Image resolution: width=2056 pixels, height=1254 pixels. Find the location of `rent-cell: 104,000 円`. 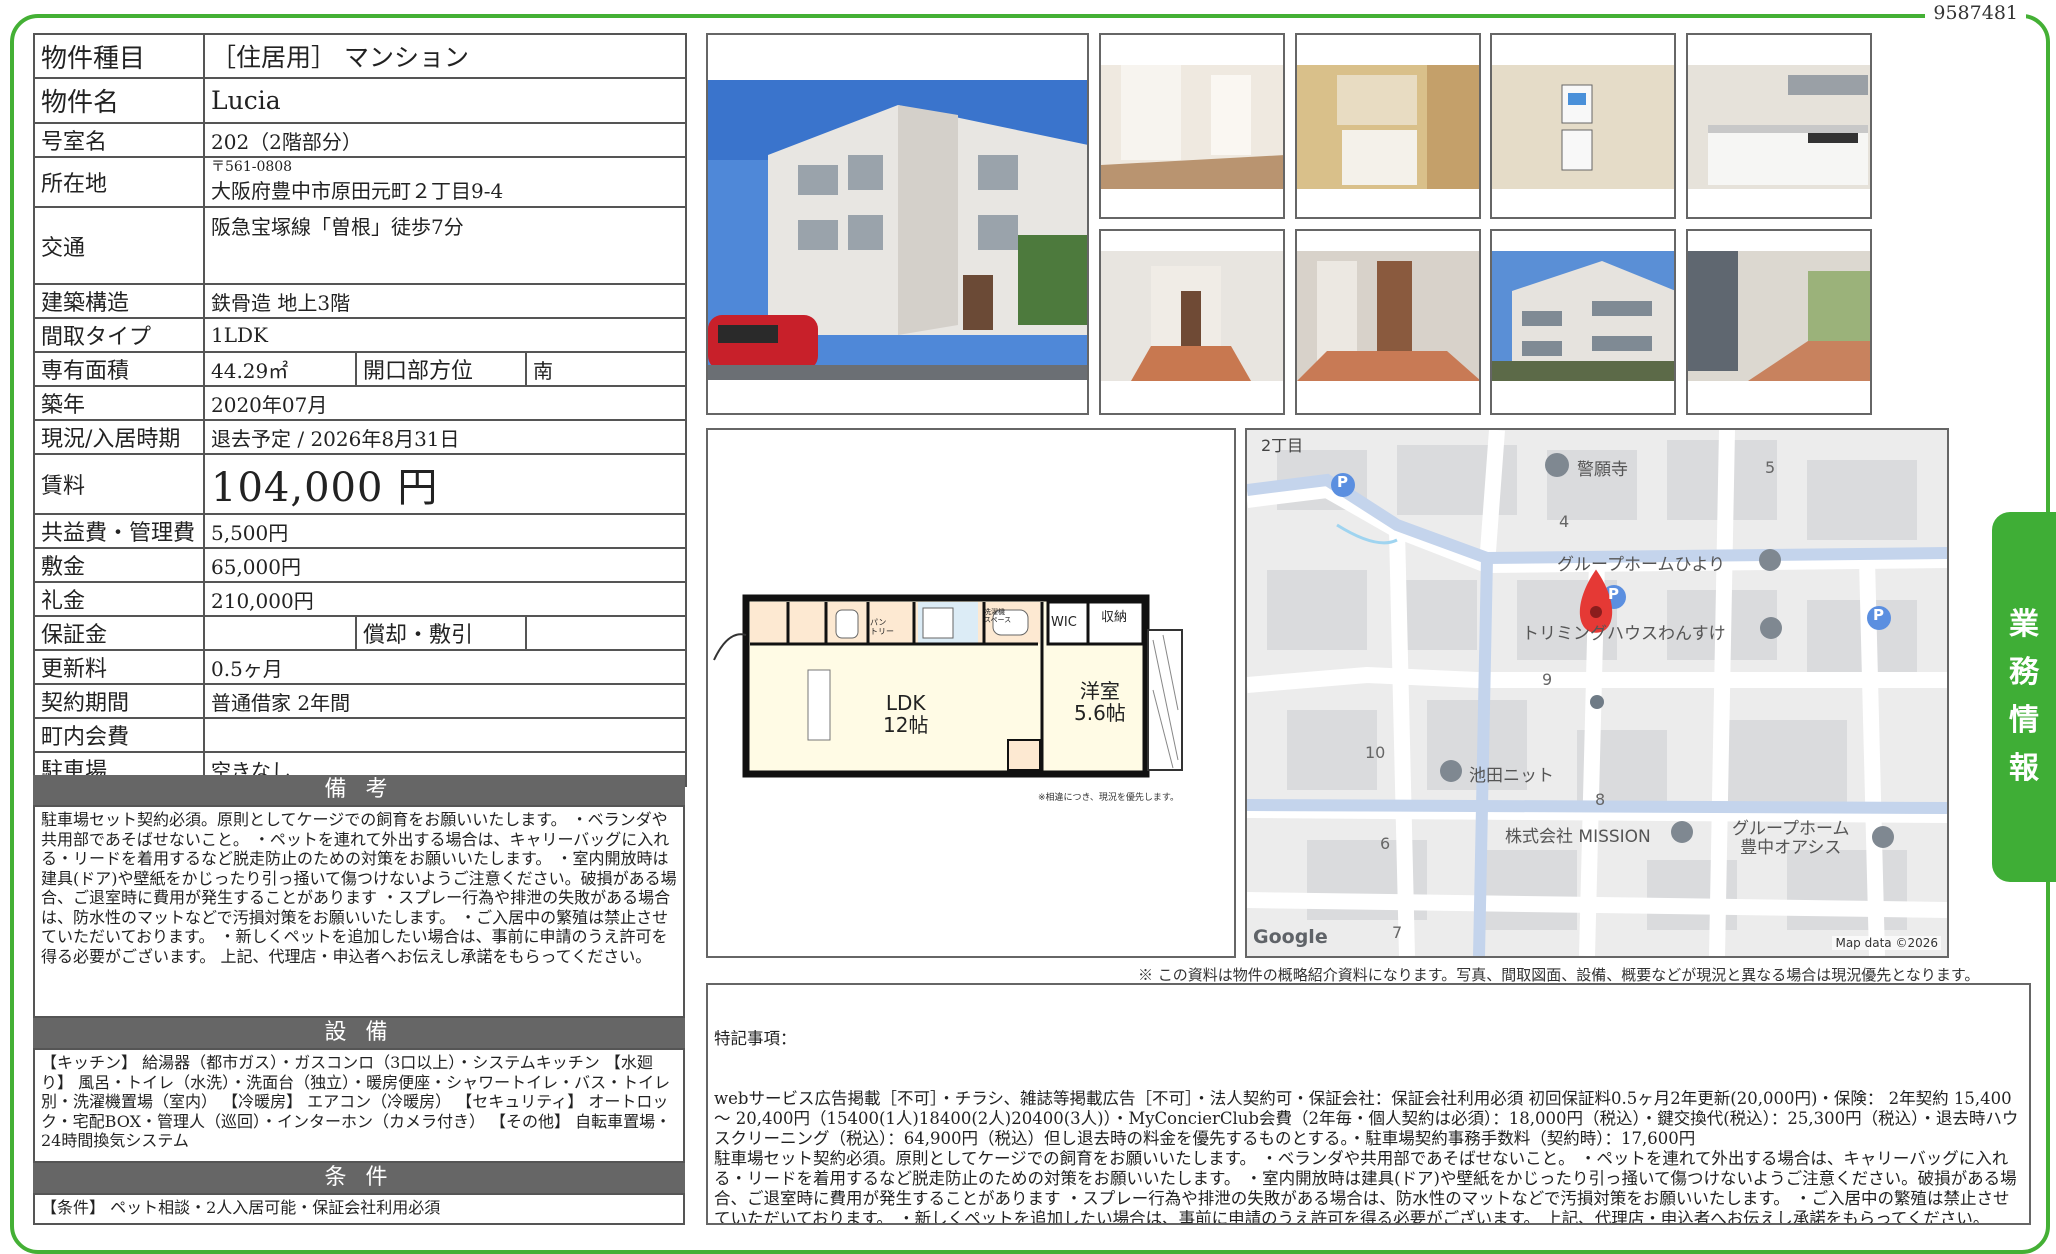

rent-cell: 104,000 円 is located at coordinates (445, 484).